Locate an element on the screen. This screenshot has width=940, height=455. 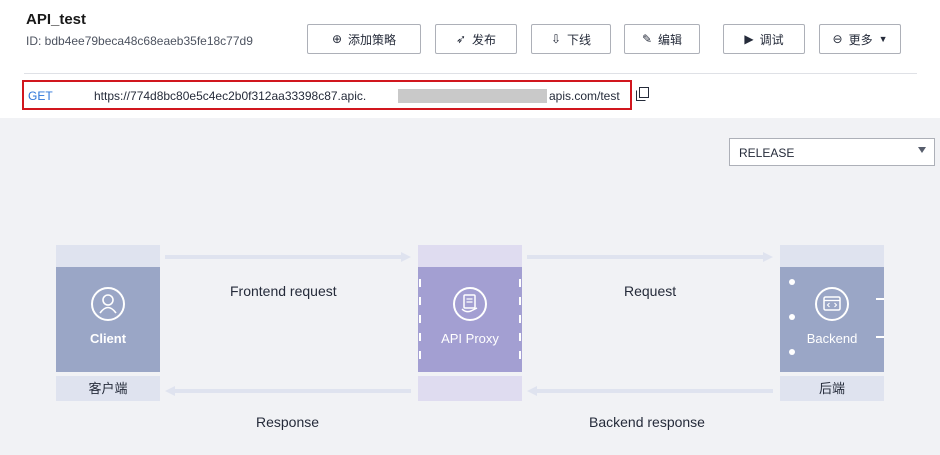
minus-circle-icon: ⊖ is located at coordinates (837, 39).